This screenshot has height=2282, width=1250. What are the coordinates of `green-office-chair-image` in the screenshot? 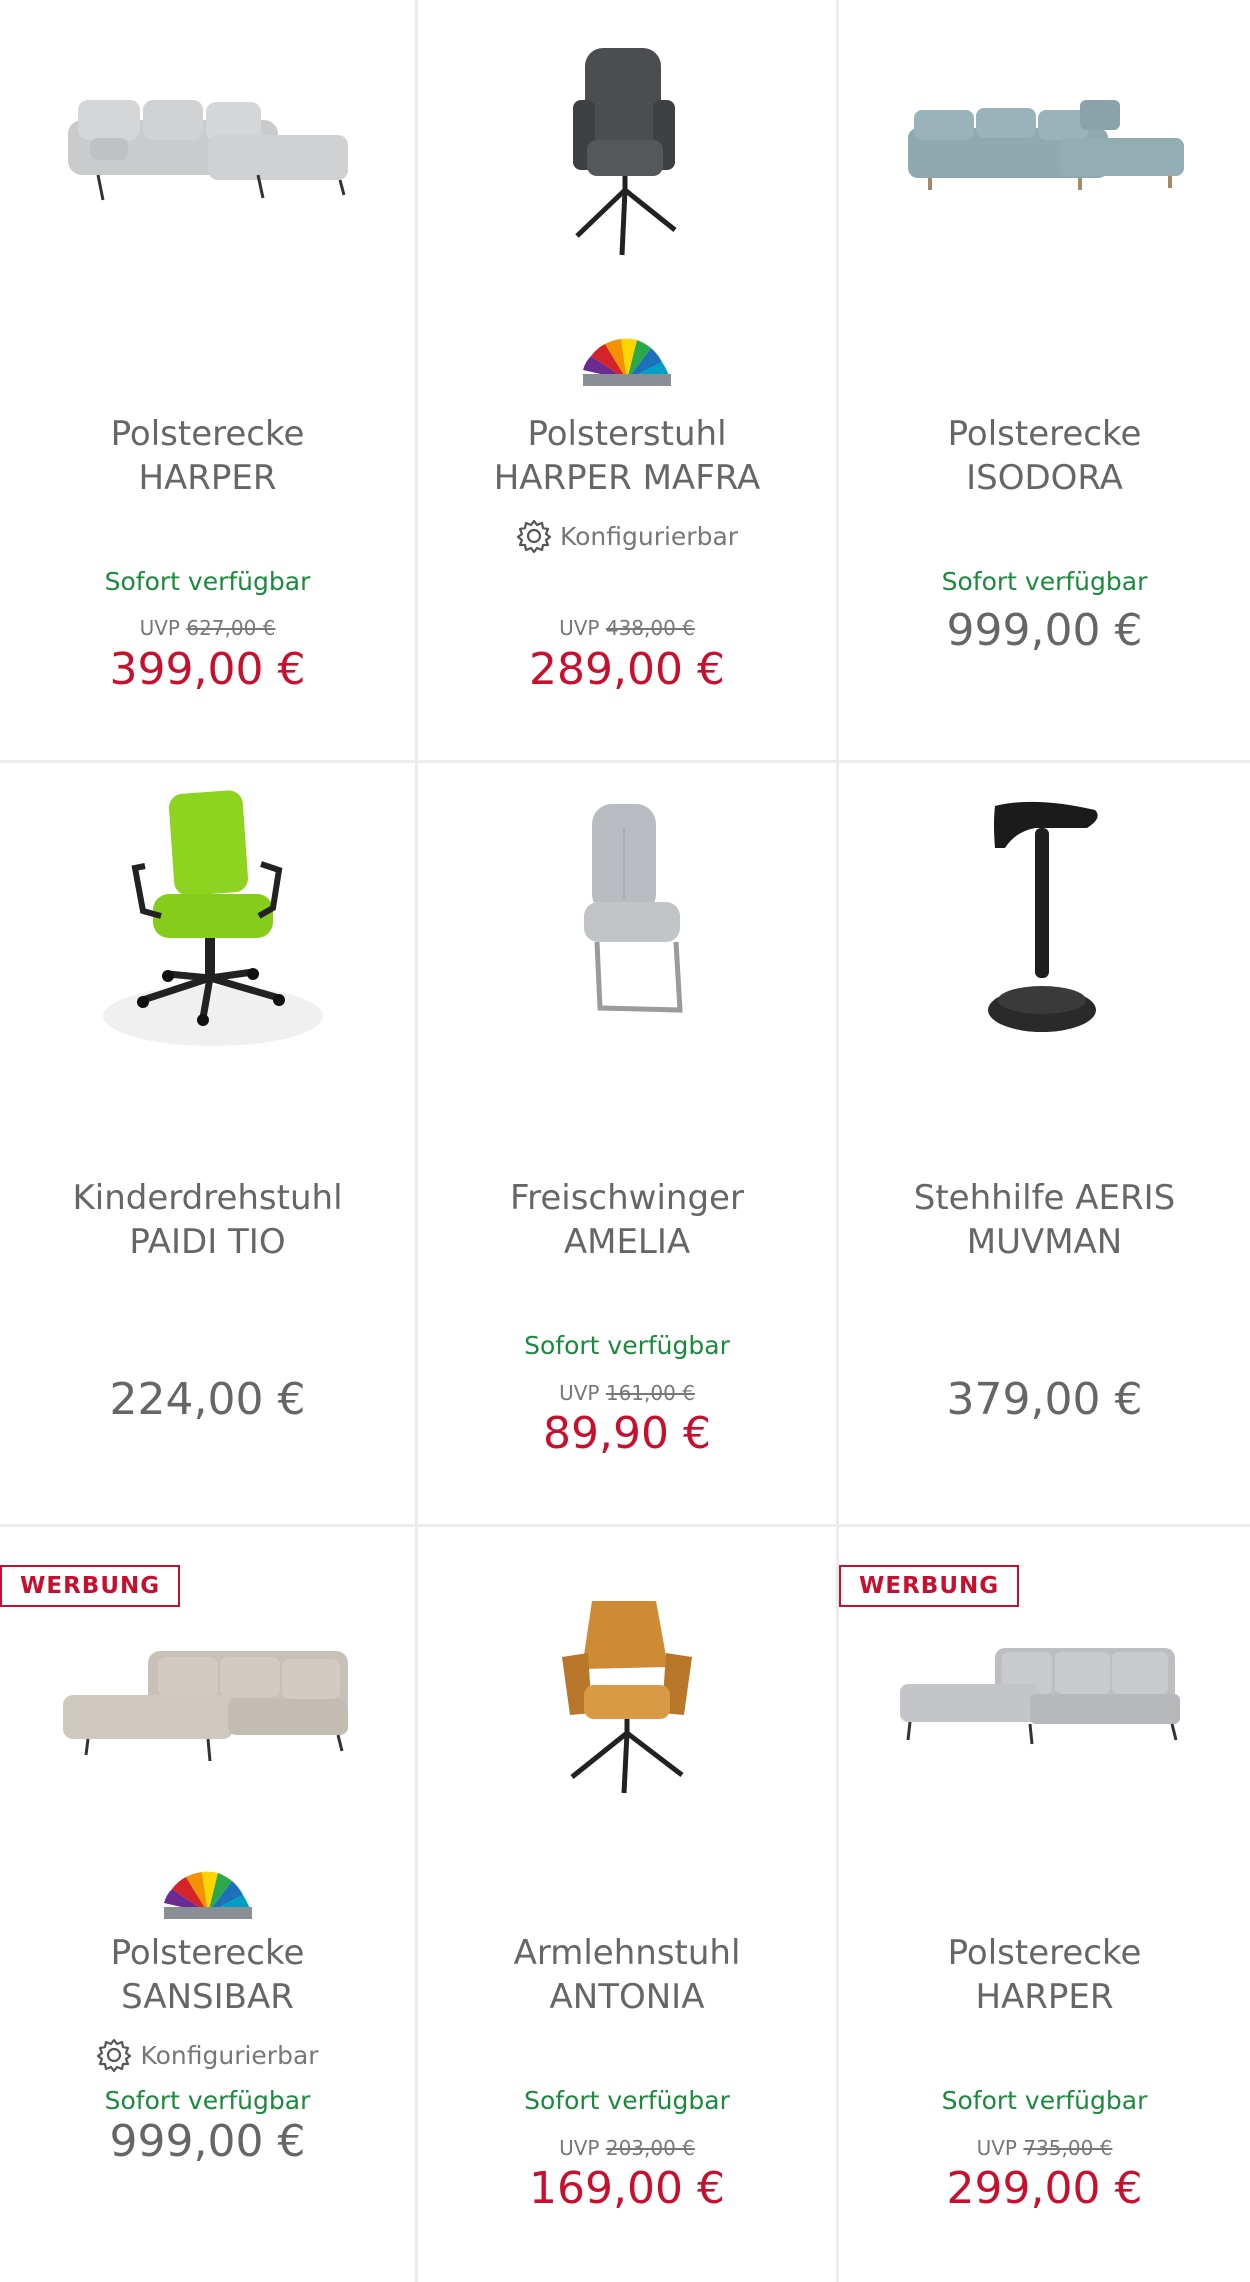 It's located at (212, 917).